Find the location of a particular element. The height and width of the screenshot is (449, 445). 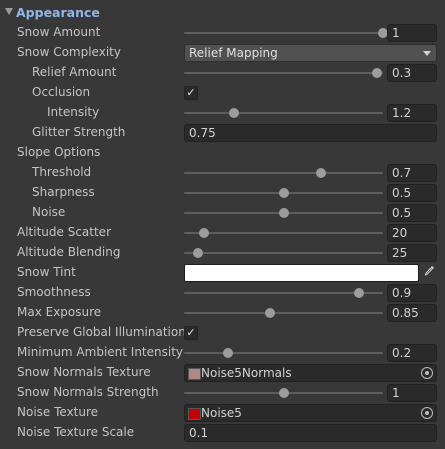

row-threshold: Threshold 0.7 is located at coordinates (222, 173).